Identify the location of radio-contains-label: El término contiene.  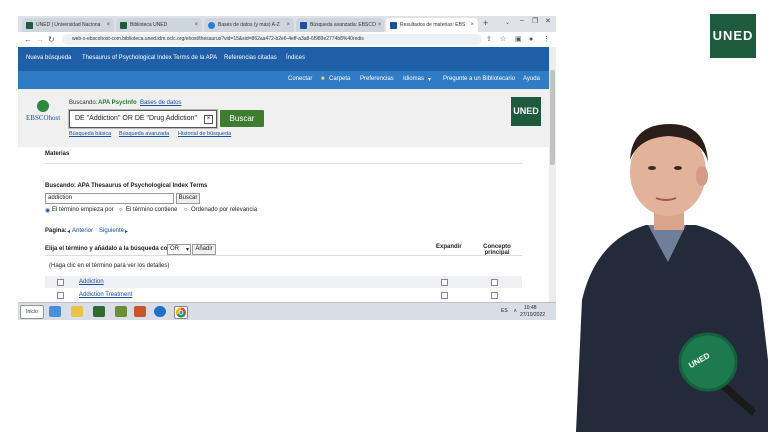
(152, 210).